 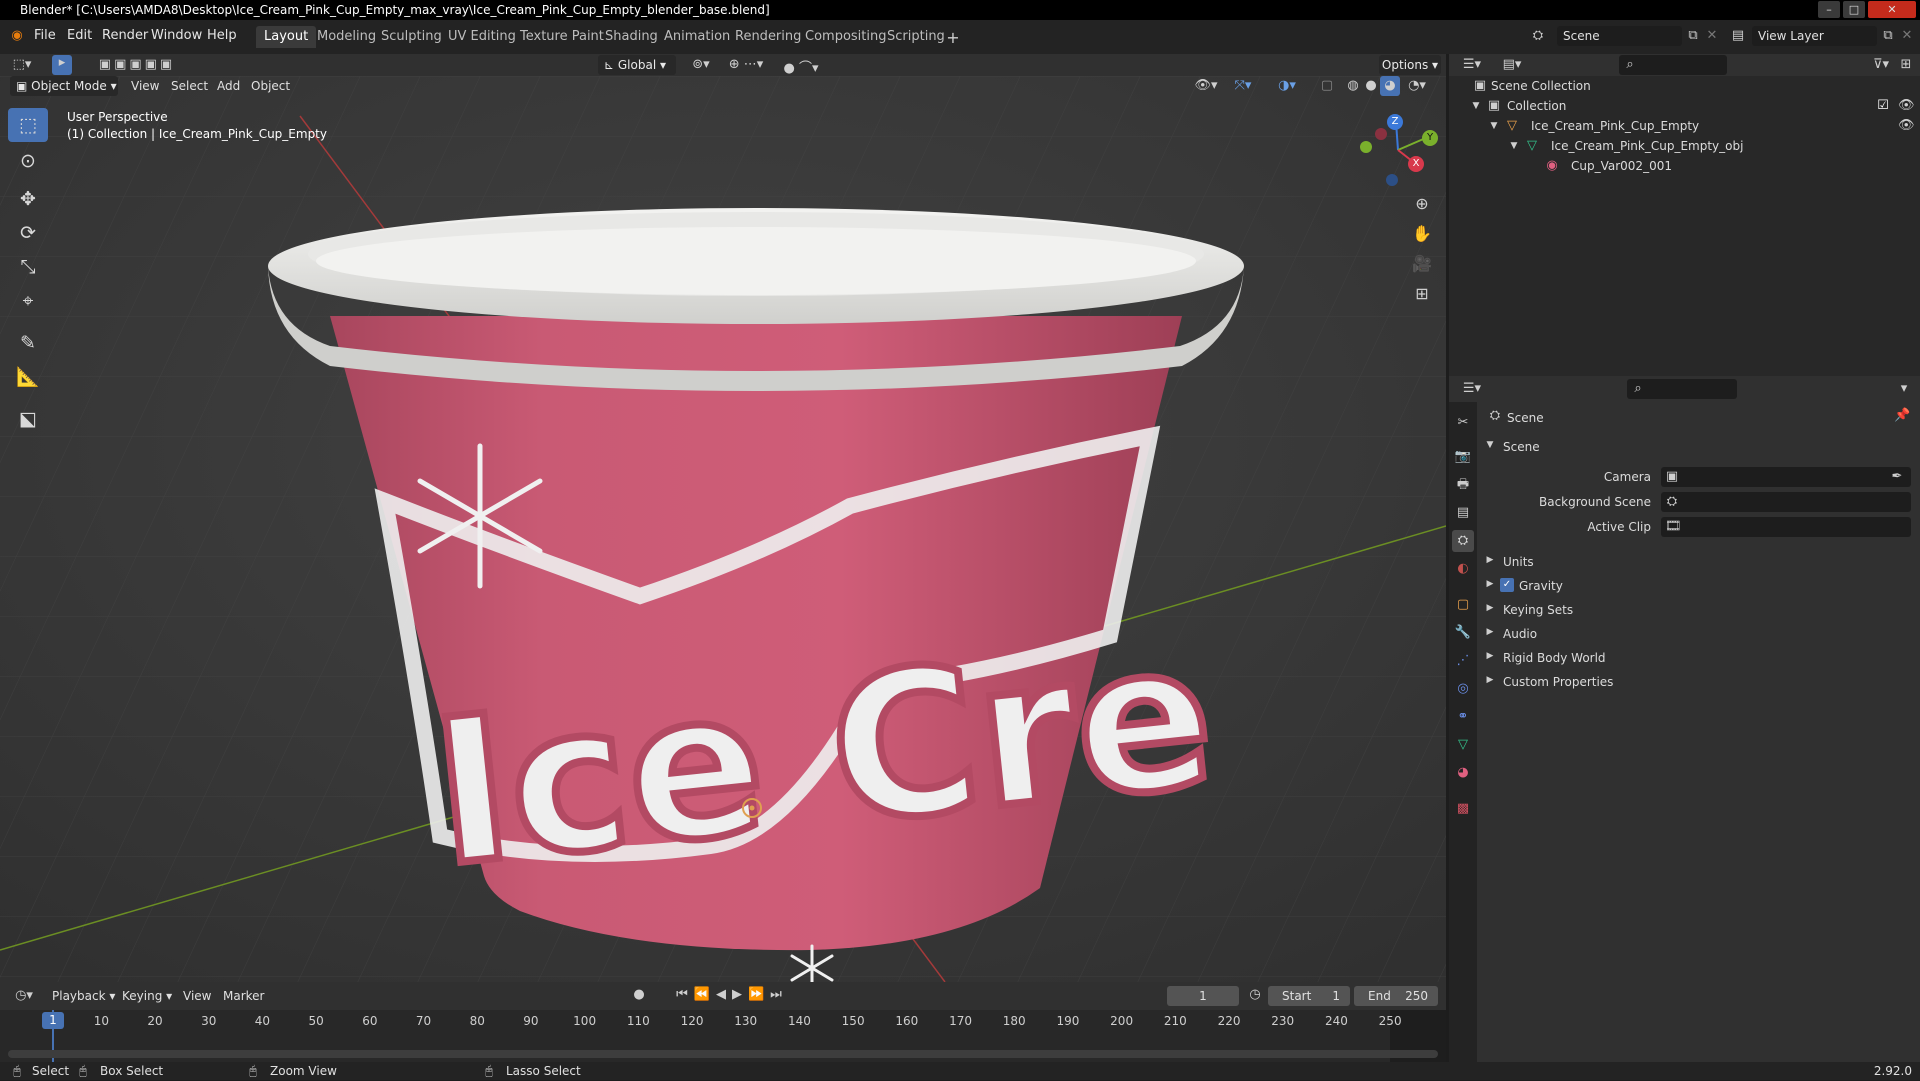 What do you see at coordinates (1712, 35) in the screenshot?
I see `delete-scene-icon: ✕` at bounding box center [1712, 35].